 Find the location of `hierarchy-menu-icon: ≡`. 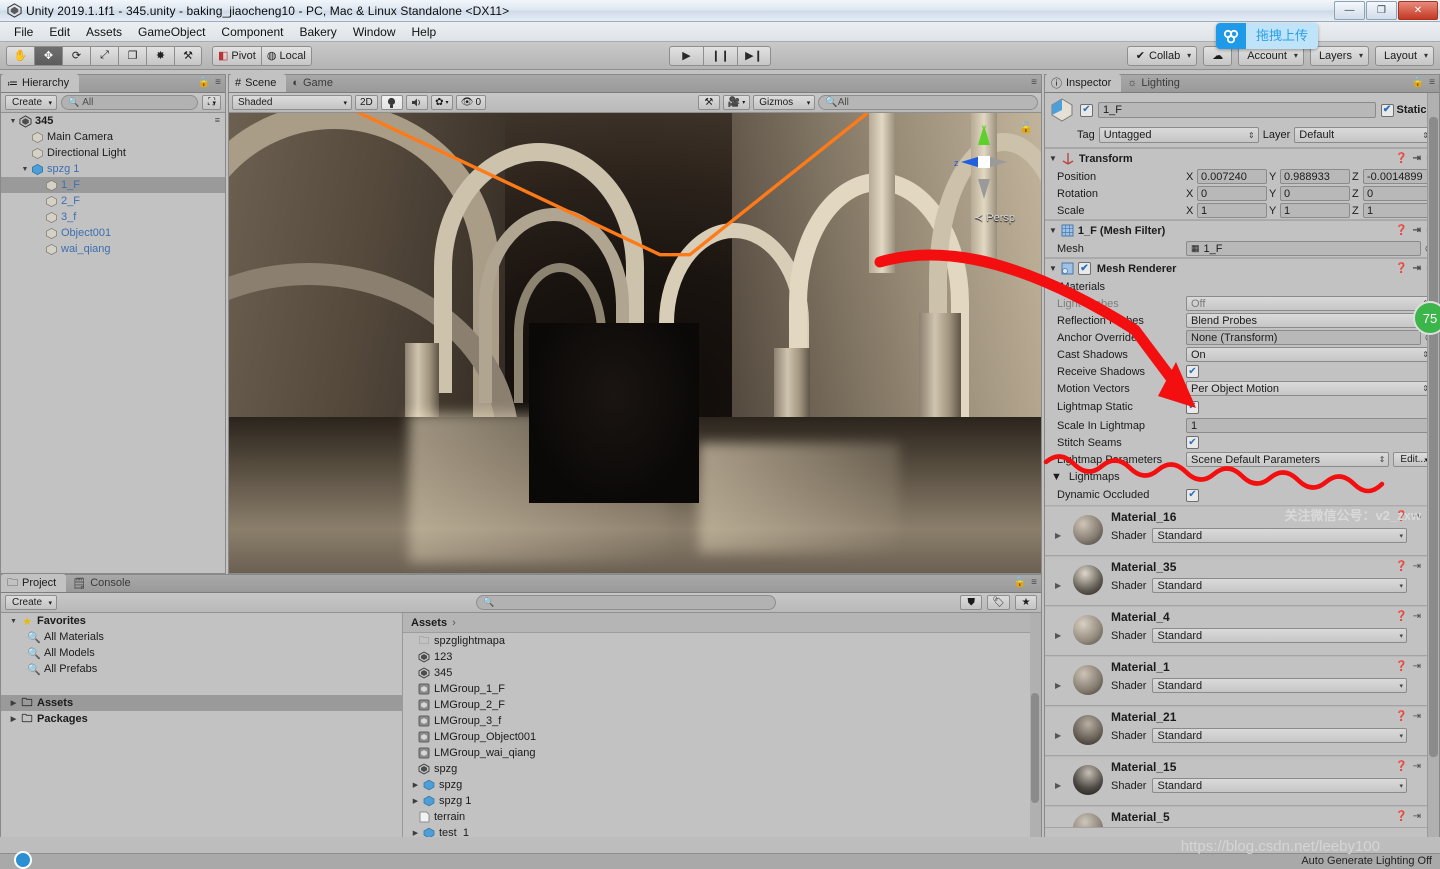

hierarchy-menu-icon: ≡ is located at coordinates (218, 82).